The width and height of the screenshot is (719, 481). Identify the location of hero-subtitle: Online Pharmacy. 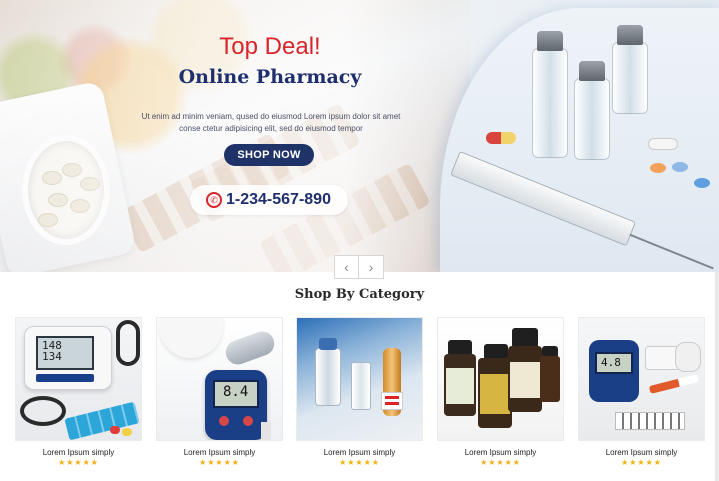
(270, 77).